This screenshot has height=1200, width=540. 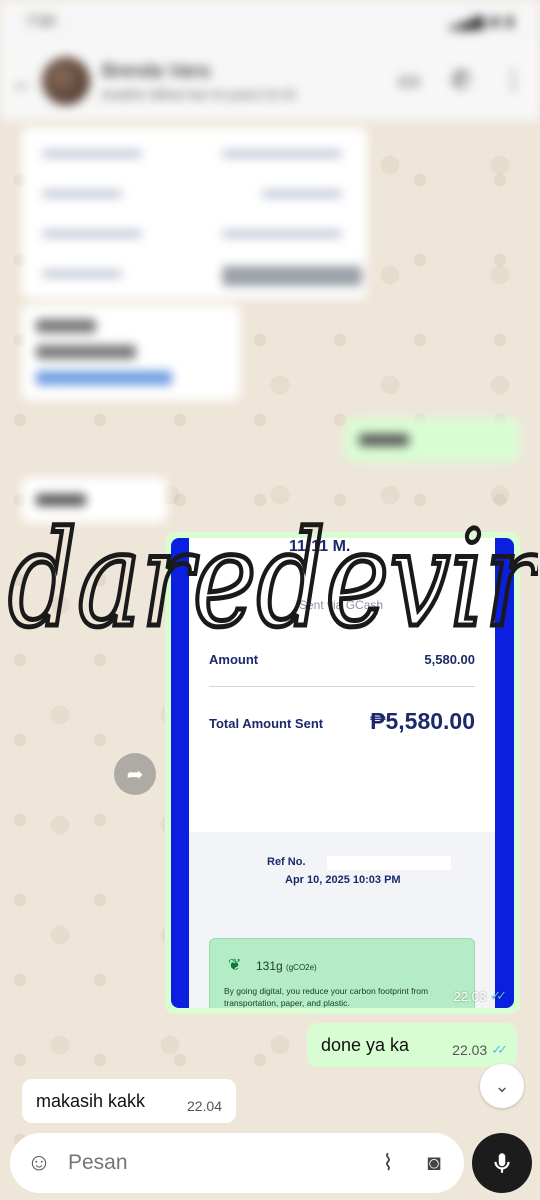 What do you see at coordinates (213, 1163) in the screenshot?
I see `message-input` at bounding box center [213, 1163].